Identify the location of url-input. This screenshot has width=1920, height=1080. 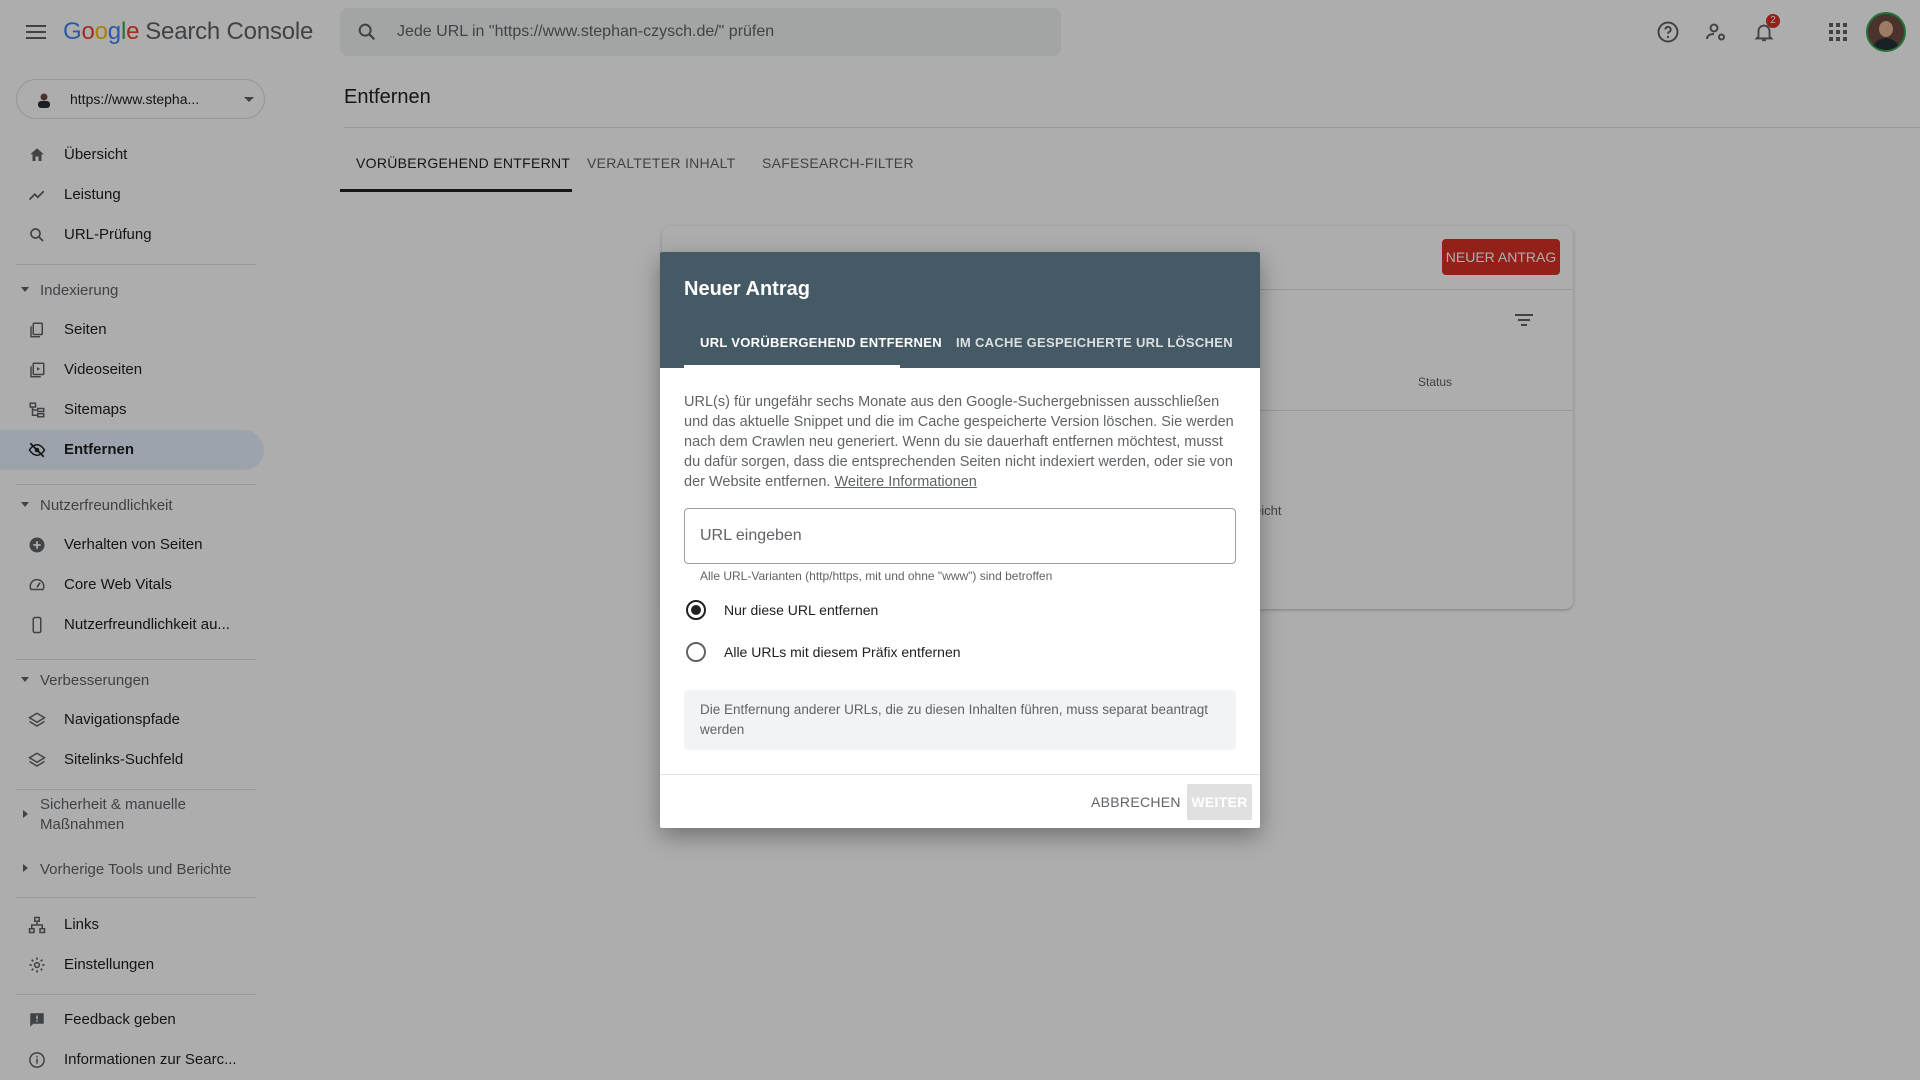
(960, 536).